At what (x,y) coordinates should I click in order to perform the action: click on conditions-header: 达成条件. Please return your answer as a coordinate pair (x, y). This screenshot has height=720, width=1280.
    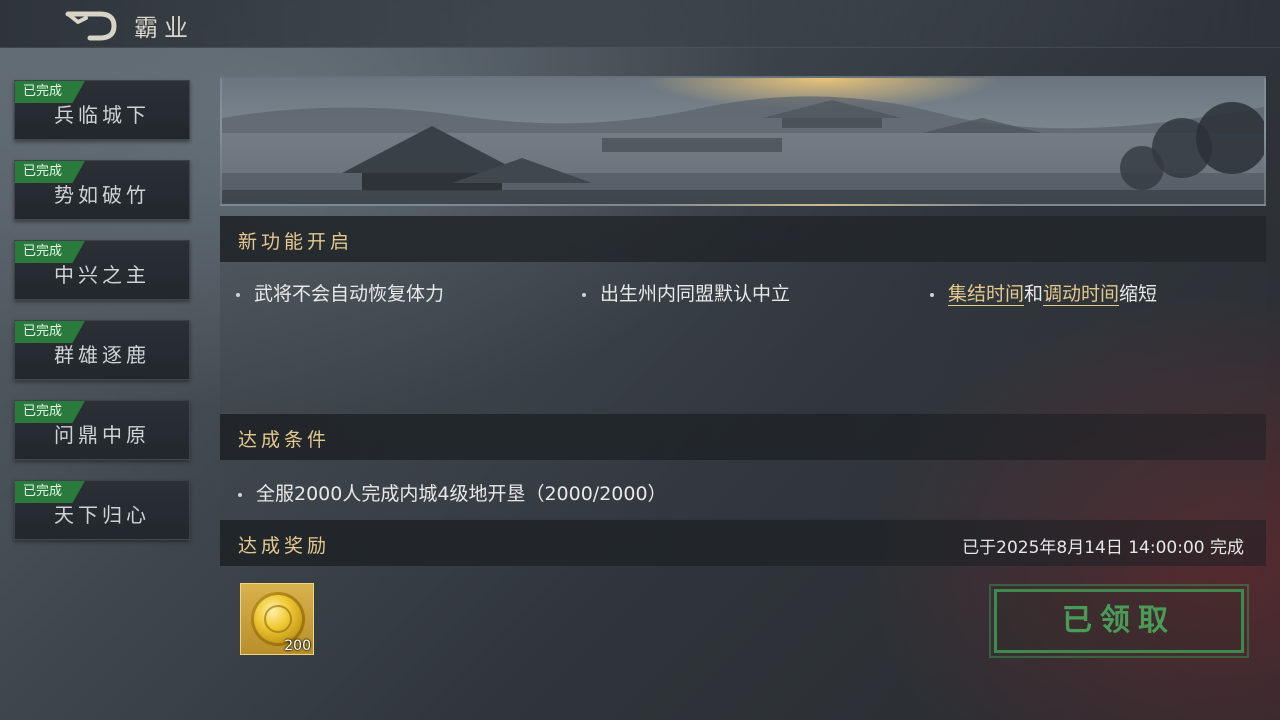
    Looking at the image, I should click on (743, 437).